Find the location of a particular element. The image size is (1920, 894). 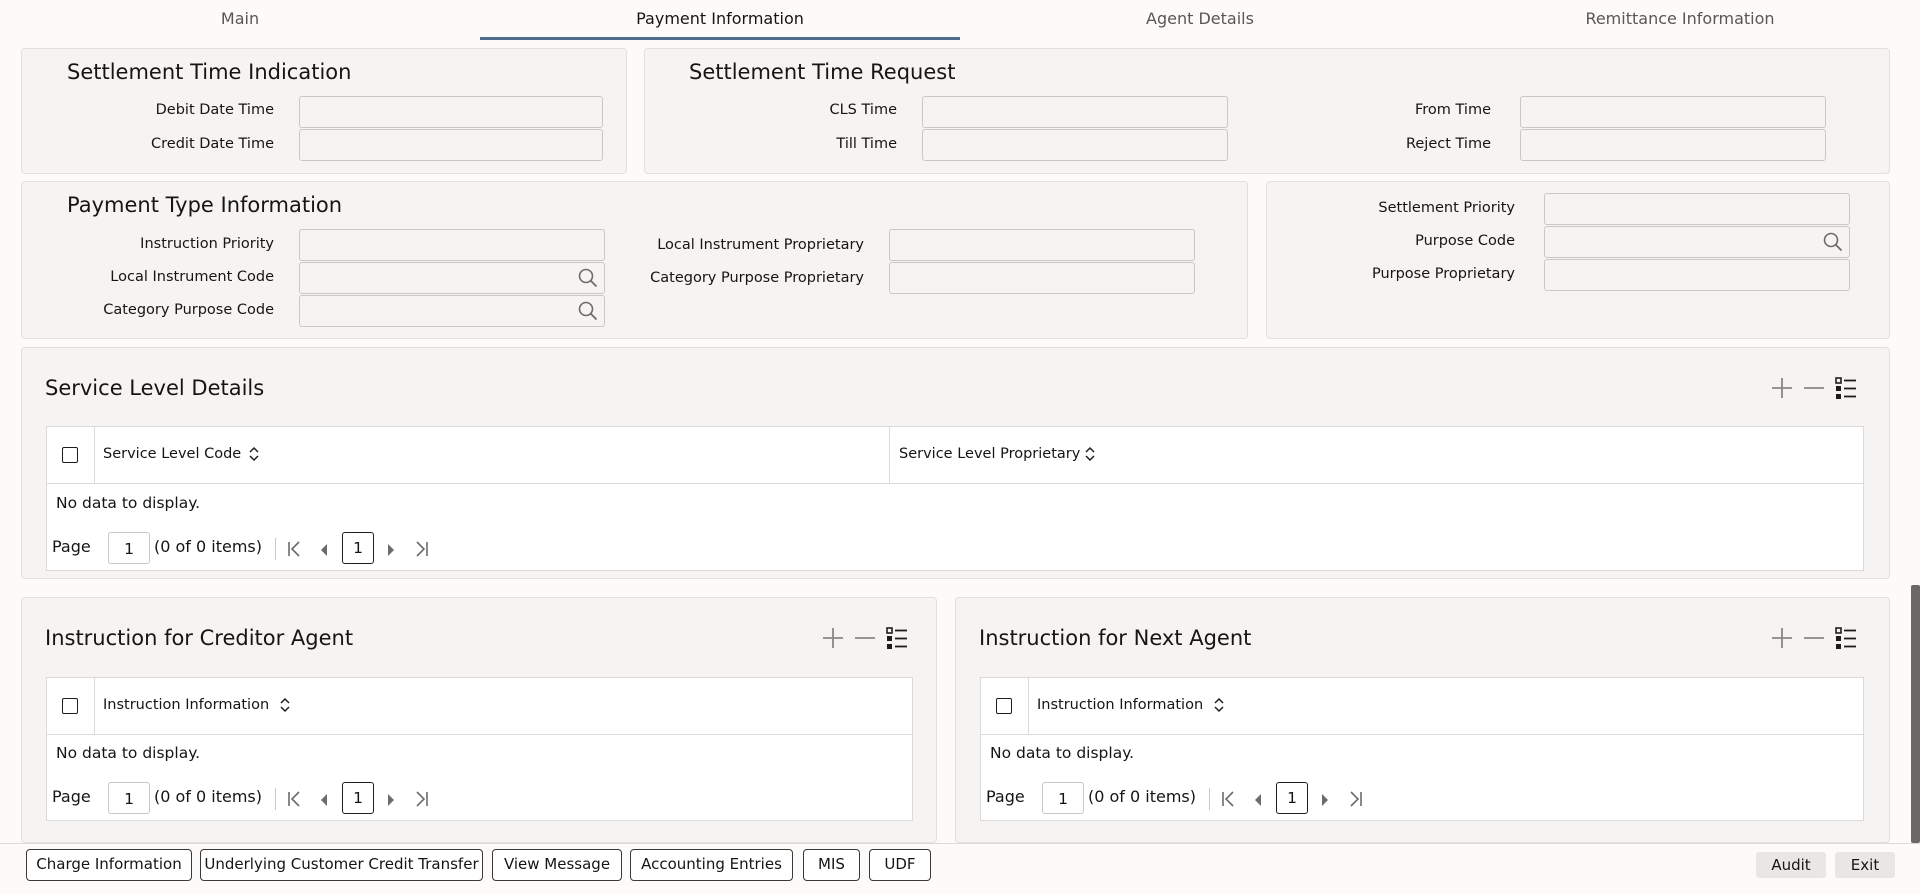

category-purpose-code-label: Category Purpose Code is located at coordinates (188, 310).